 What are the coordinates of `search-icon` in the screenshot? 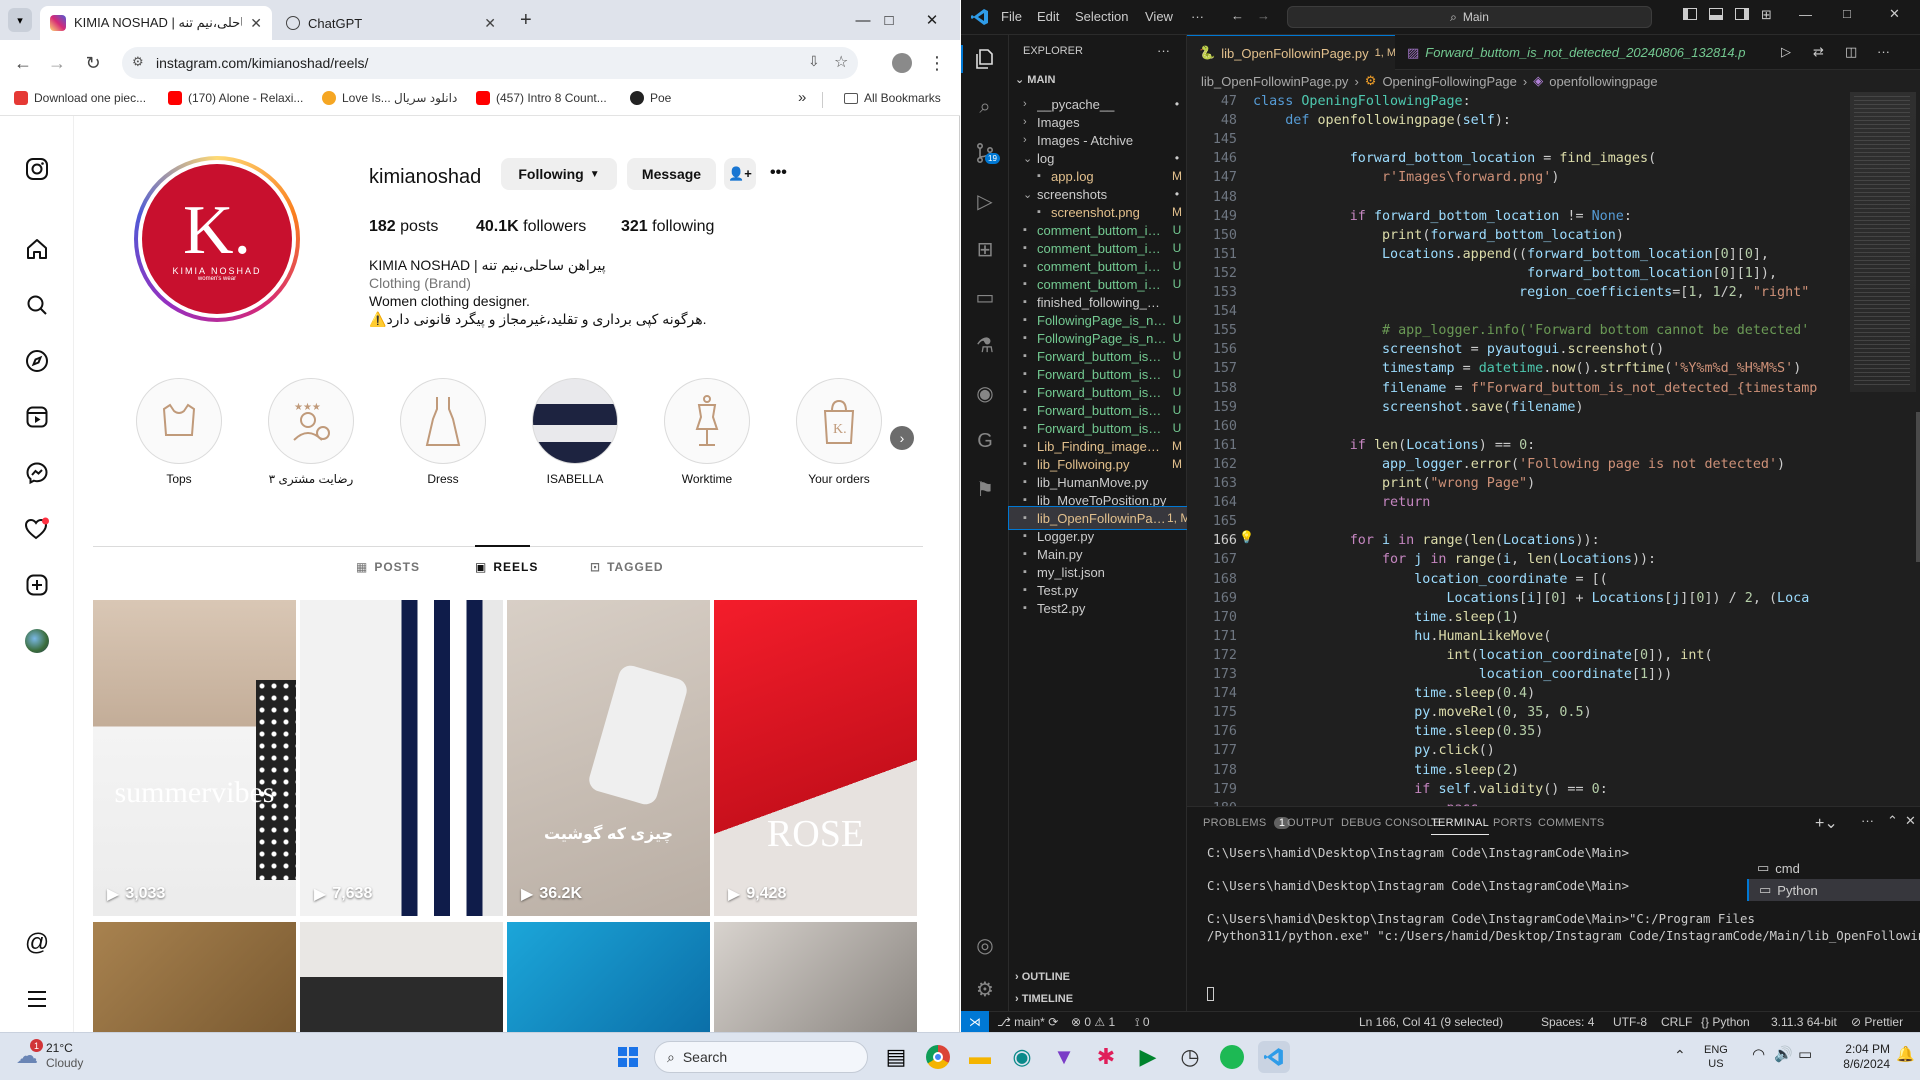 It's located at (37, 305).